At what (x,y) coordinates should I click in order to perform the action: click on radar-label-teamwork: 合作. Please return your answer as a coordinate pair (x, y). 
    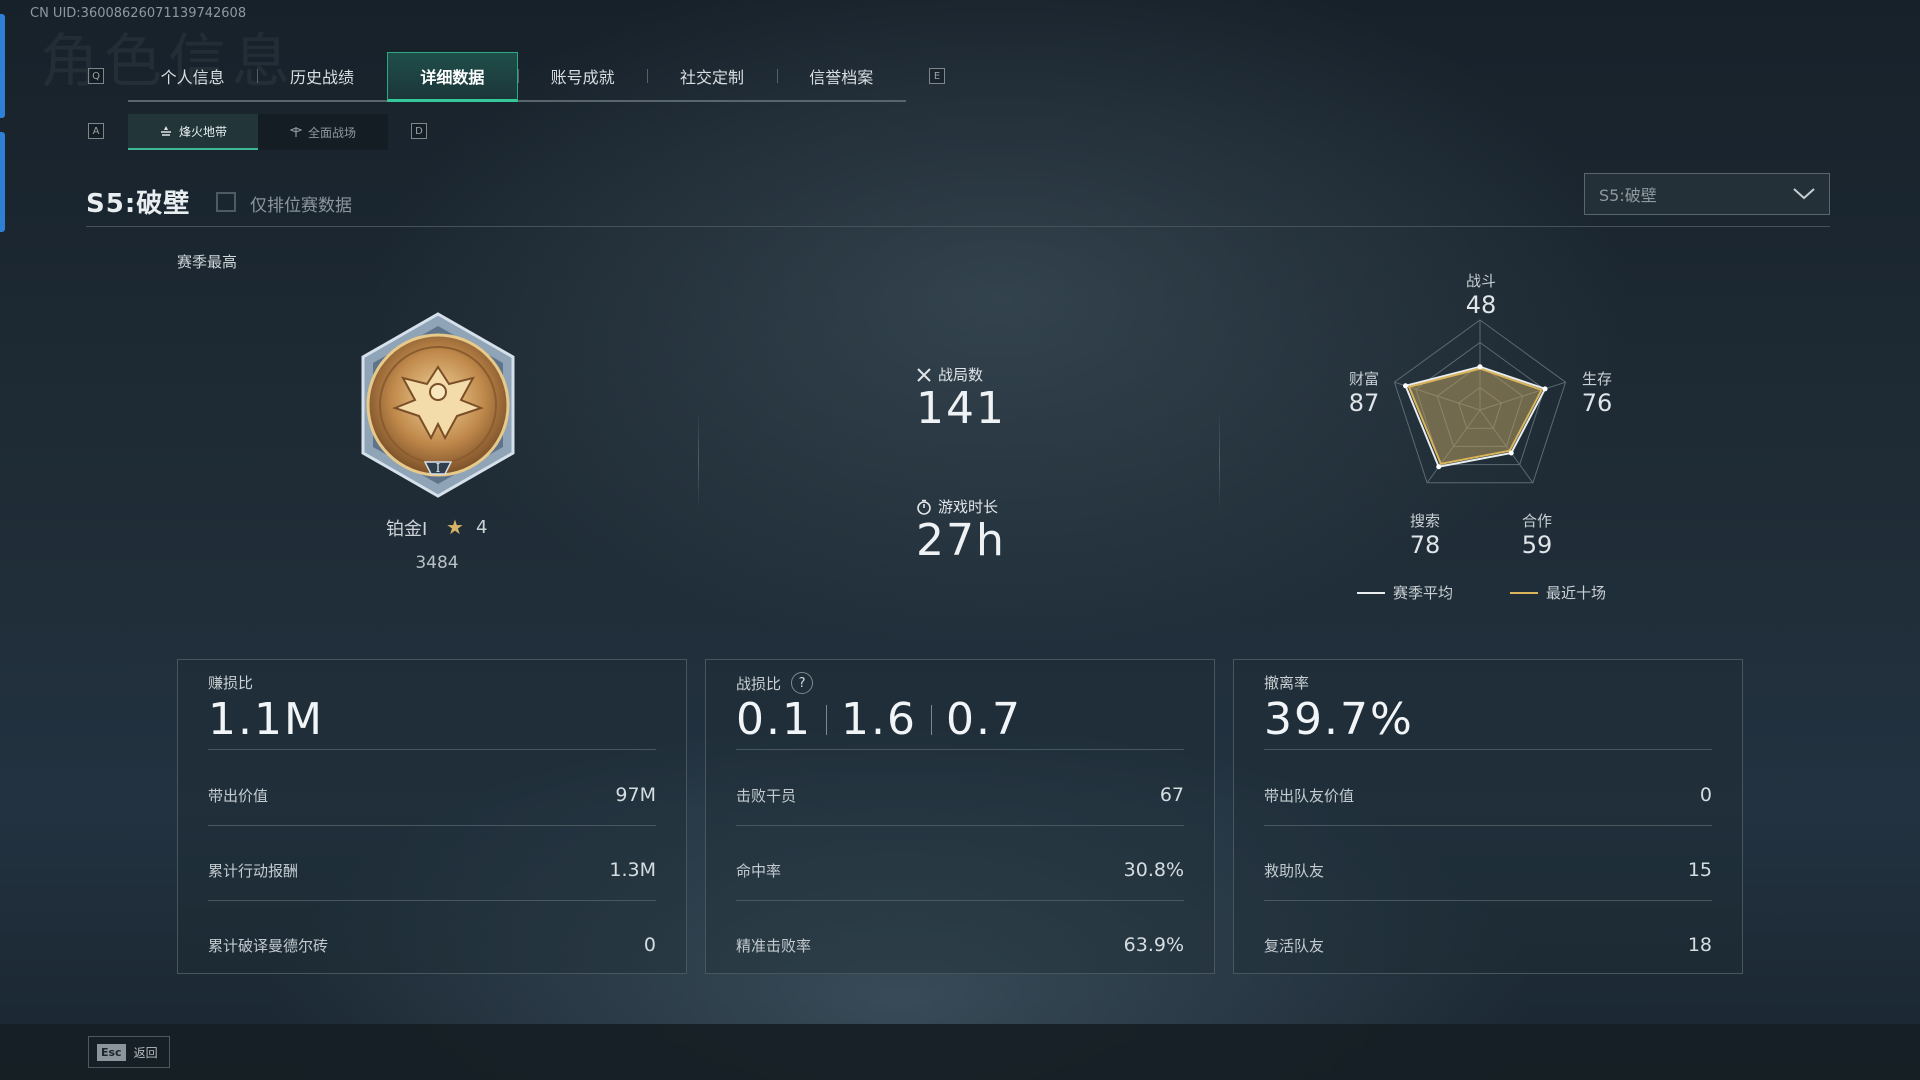
    Looking at the image, I should click on (1536, 521).